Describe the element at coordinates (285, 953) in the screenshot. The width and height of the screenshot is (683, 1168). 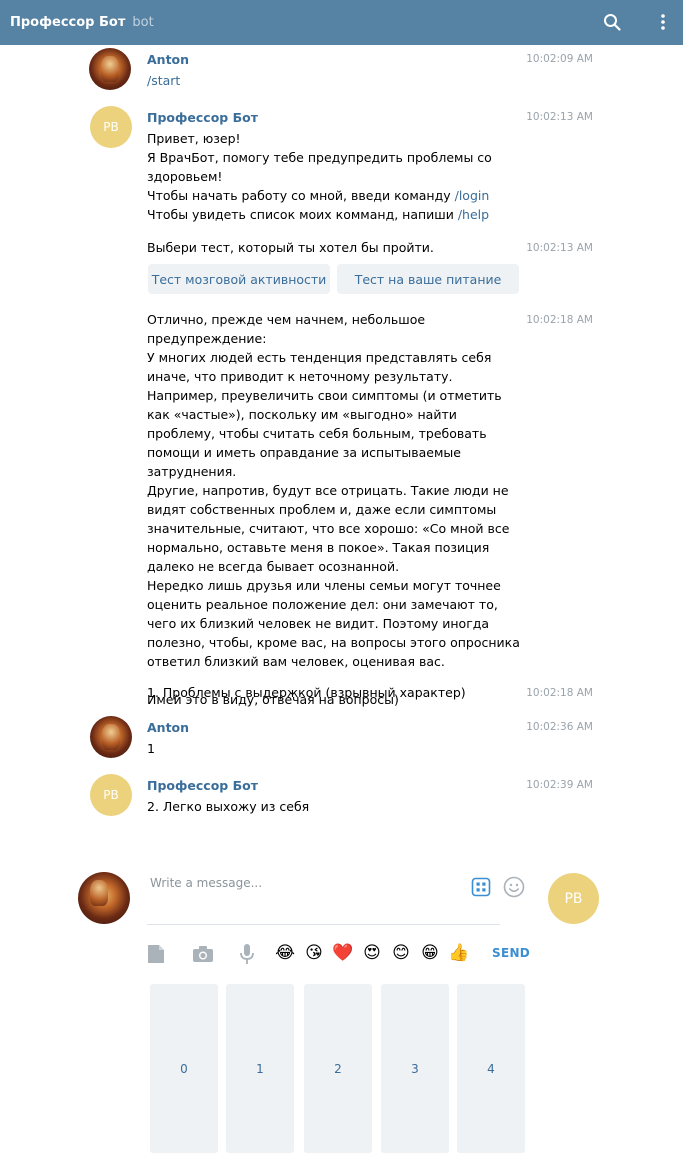
I see `emoji-joy-icon: 😂` at that location.